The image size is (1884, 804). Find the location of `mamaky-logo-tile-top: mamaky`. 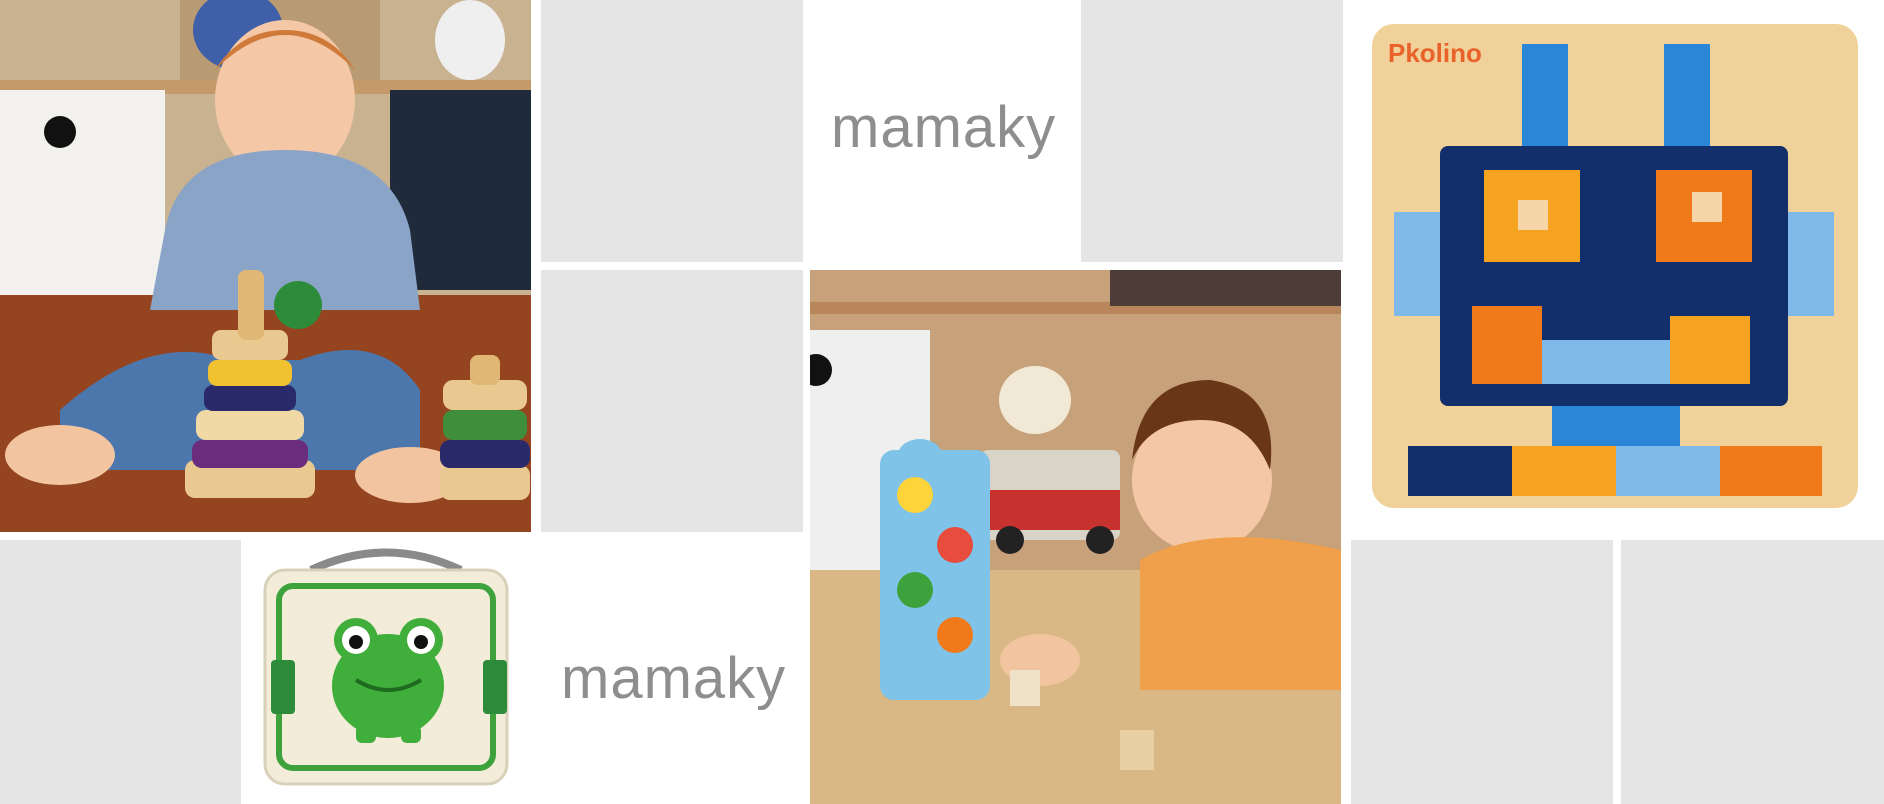

mamaky-logo-tile-top: mamaky is located at coordinates (941, 131).